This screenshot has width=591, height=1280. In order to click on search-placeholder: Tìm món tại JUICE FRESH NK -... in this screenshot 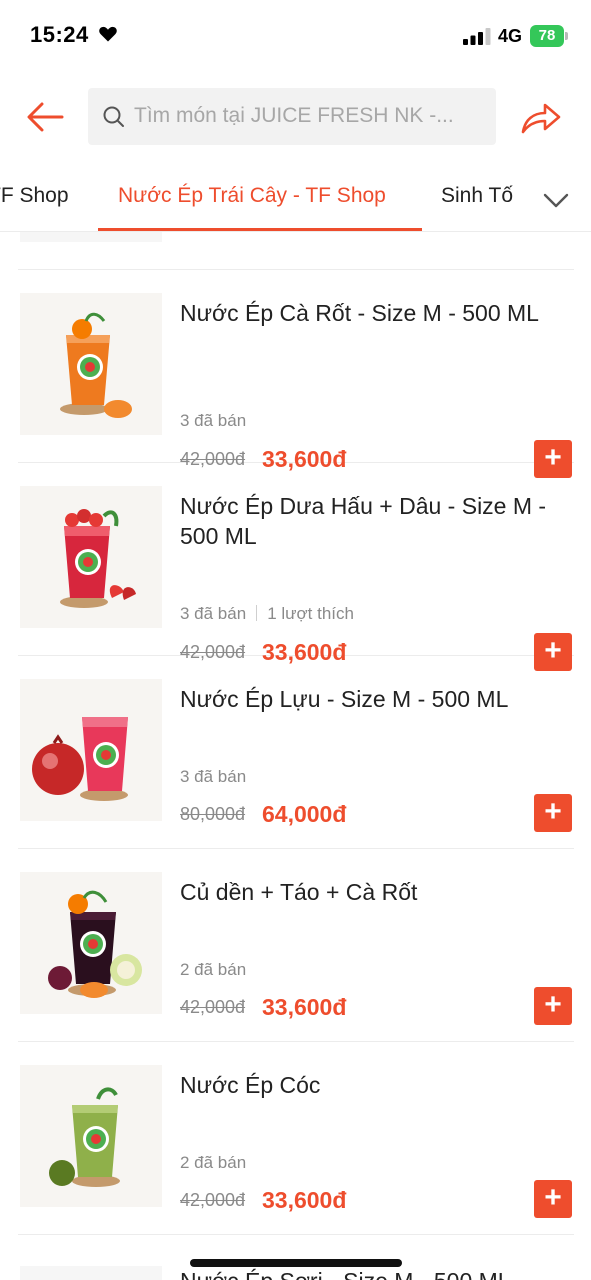, I will do `click(294, 115)`.